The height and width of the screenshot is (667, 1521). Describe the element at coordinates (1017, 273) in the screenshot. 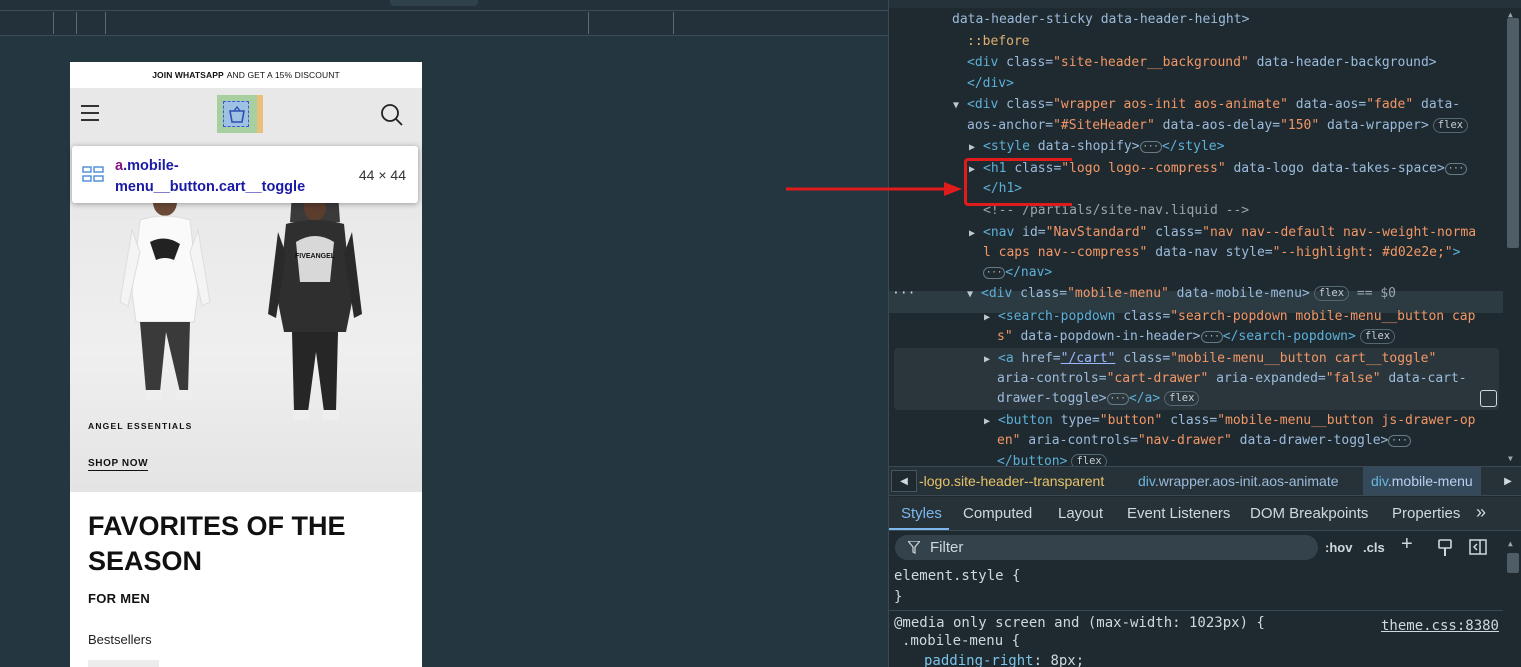

I see `tree-line: ··· </nav>` at that location.